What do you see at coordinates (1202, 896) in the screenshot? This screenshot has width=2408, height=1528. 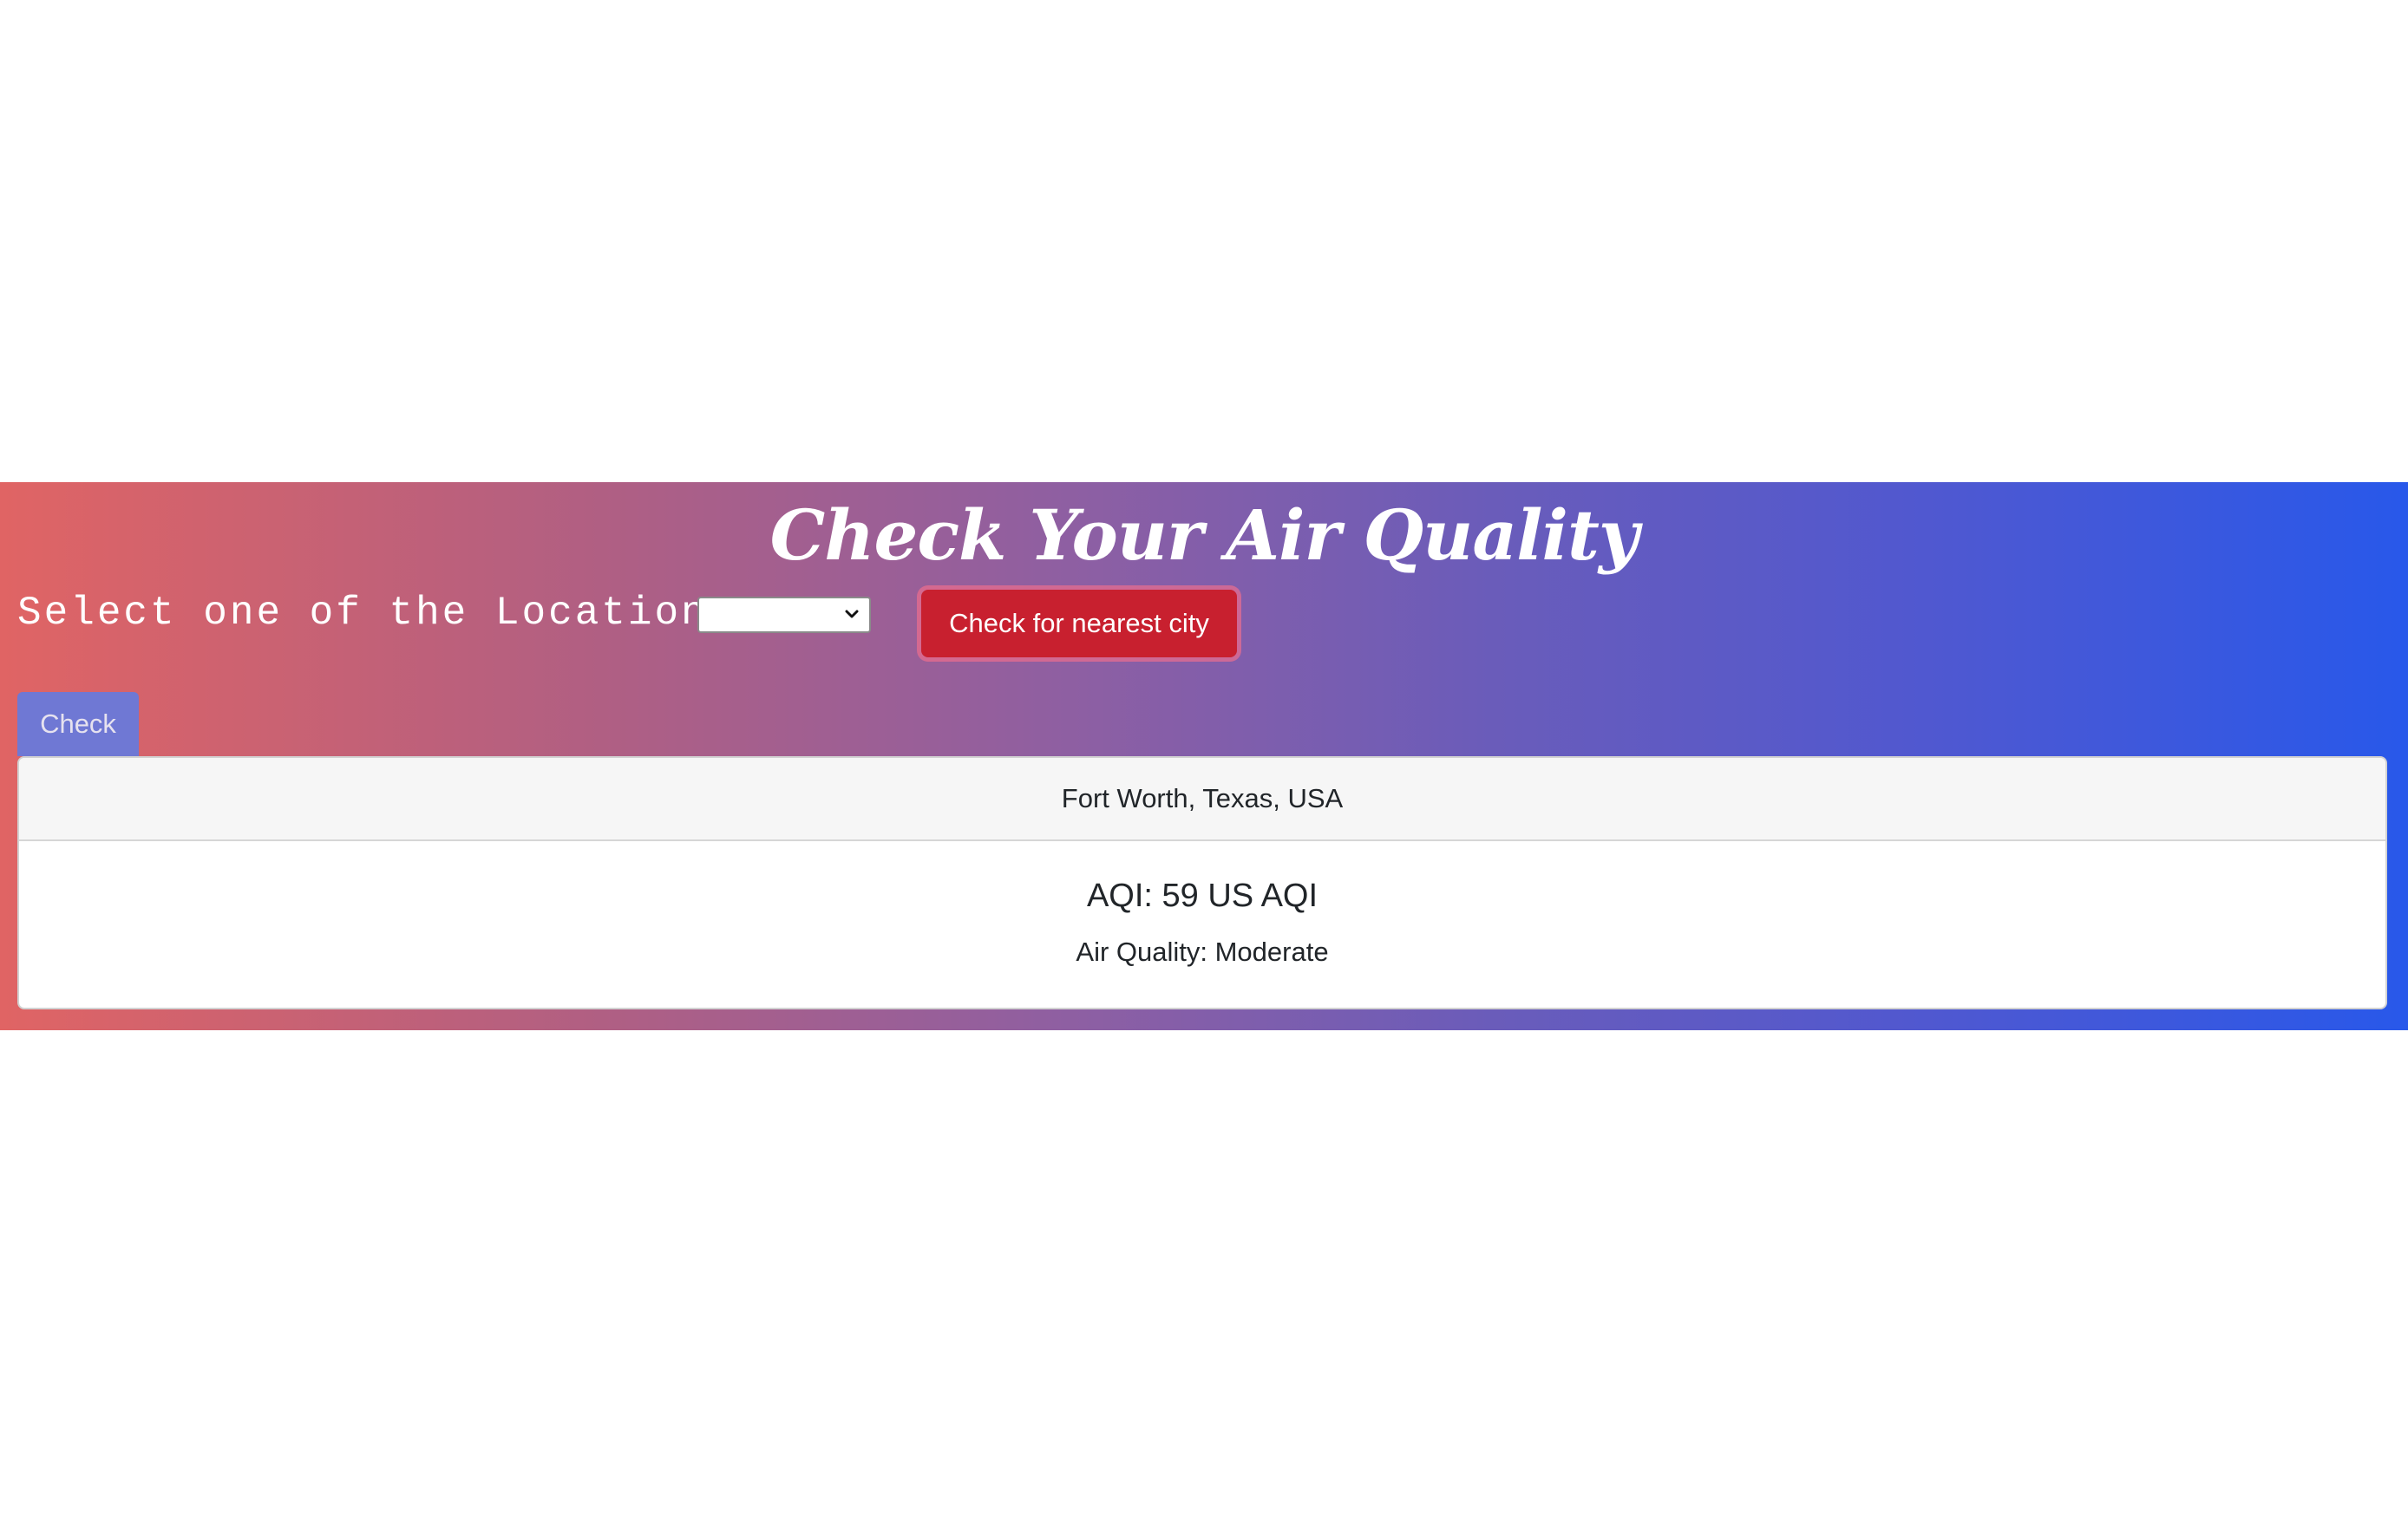 I see `aqi-value: AQI: 59 US AQI` at bounding box center [1202, 896].